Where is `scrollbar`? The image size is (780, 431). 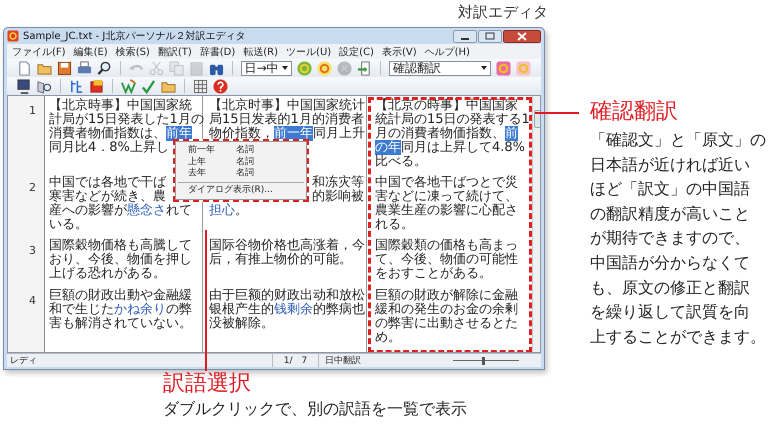 scrollbar is located at coordinates (536, 224).